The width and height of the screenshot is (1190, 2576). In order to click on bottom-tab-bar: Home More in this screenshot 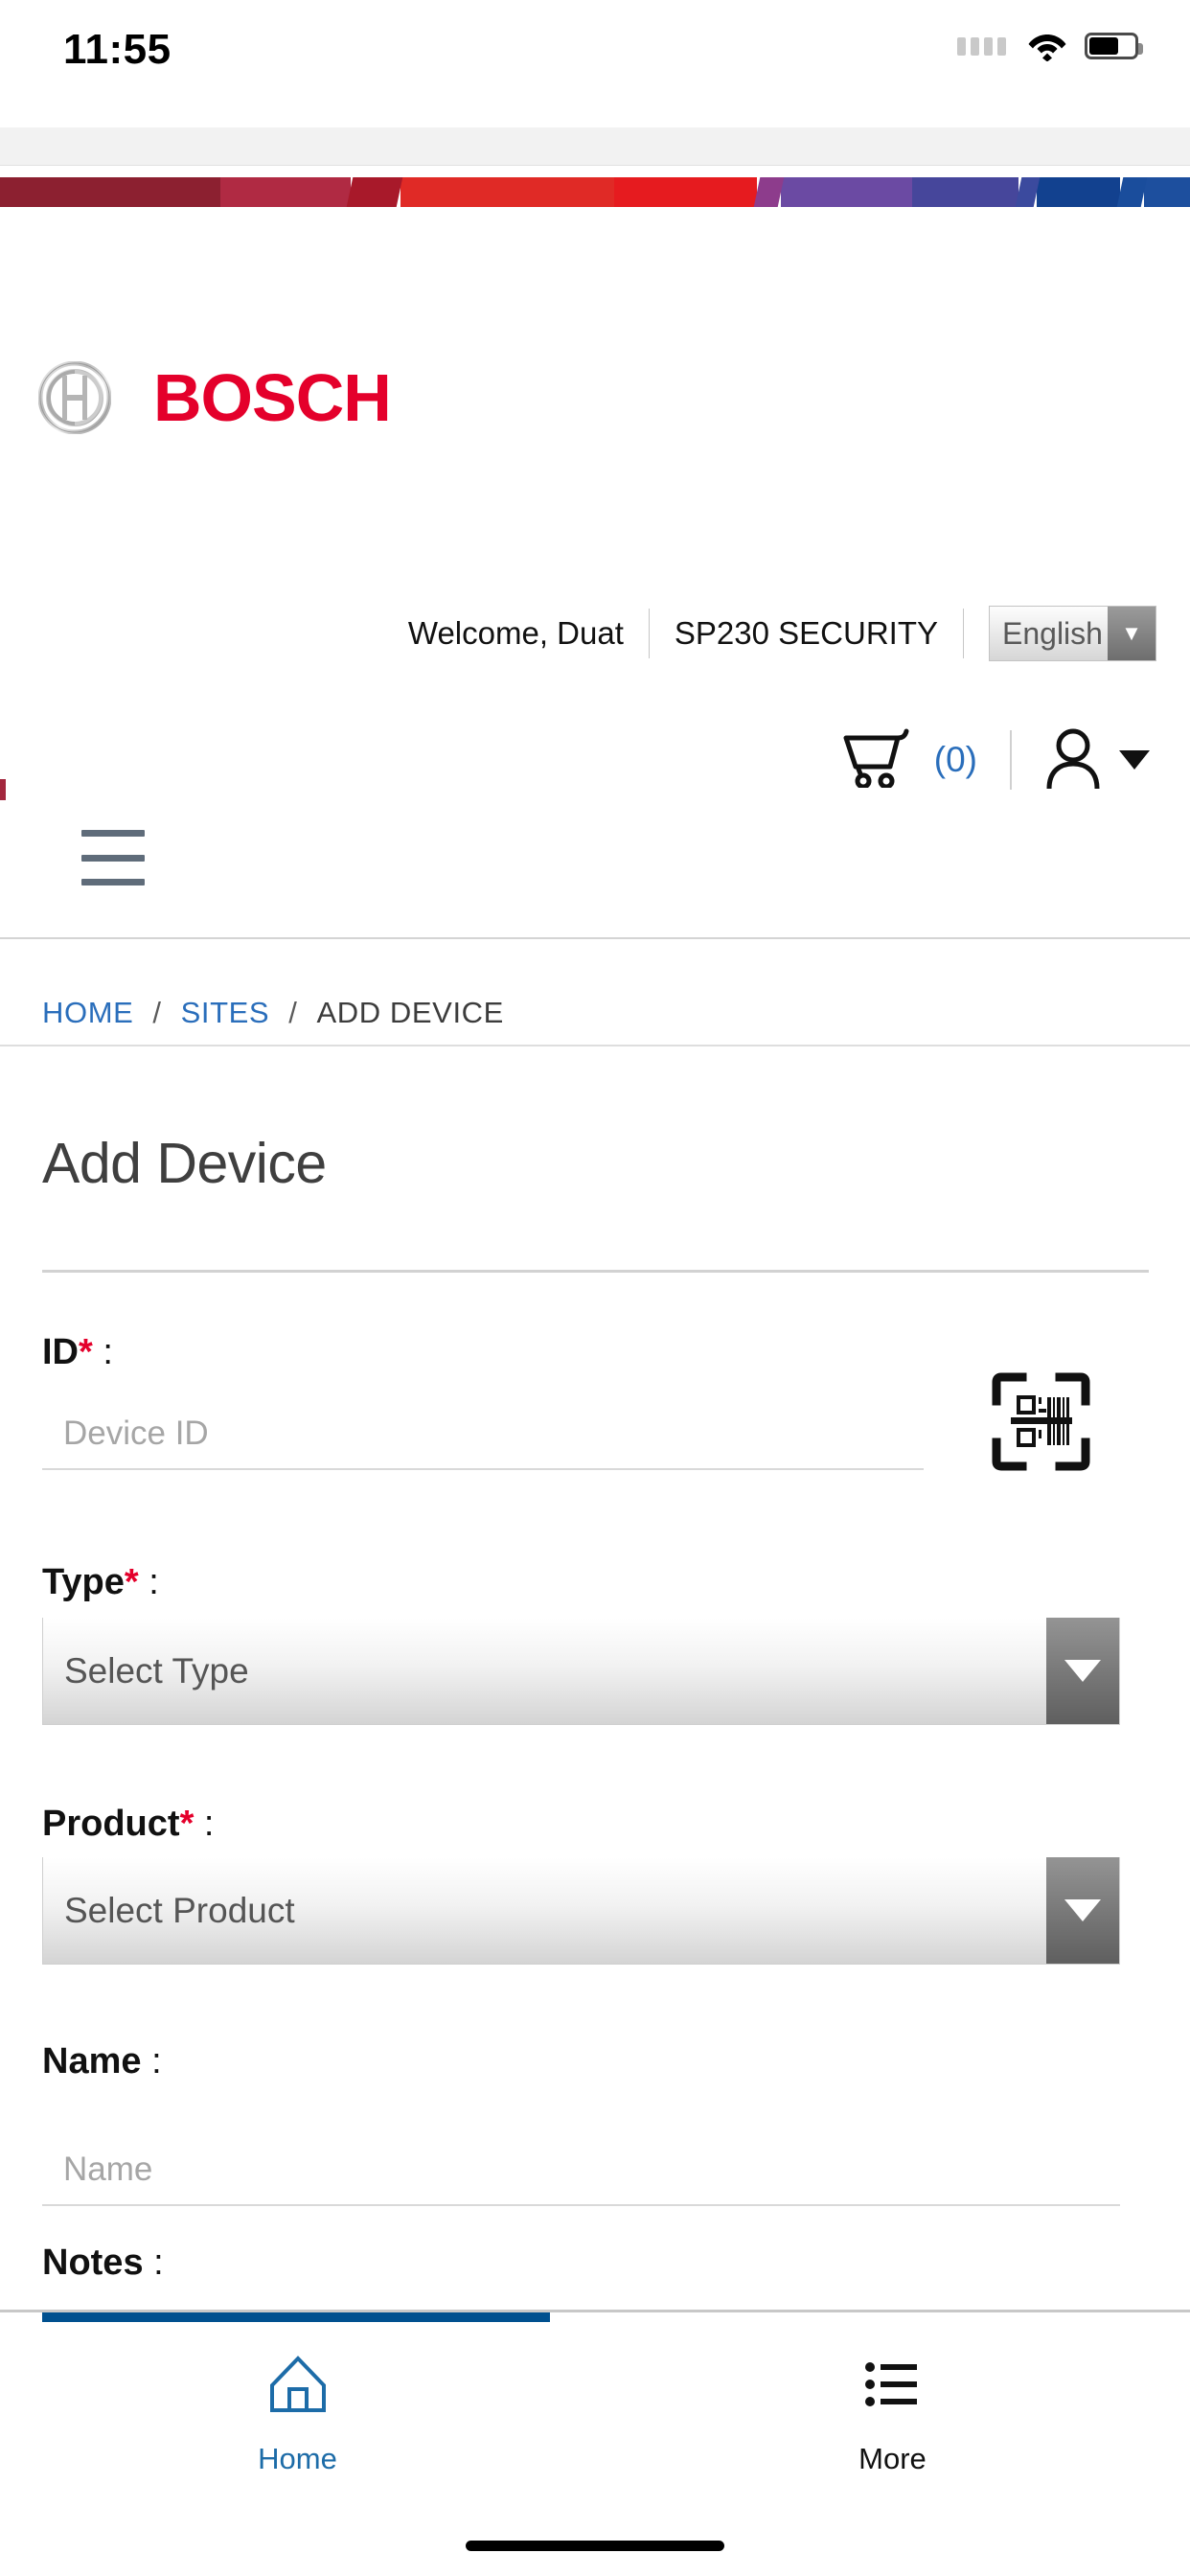, I will do `click(595, 2443)`.